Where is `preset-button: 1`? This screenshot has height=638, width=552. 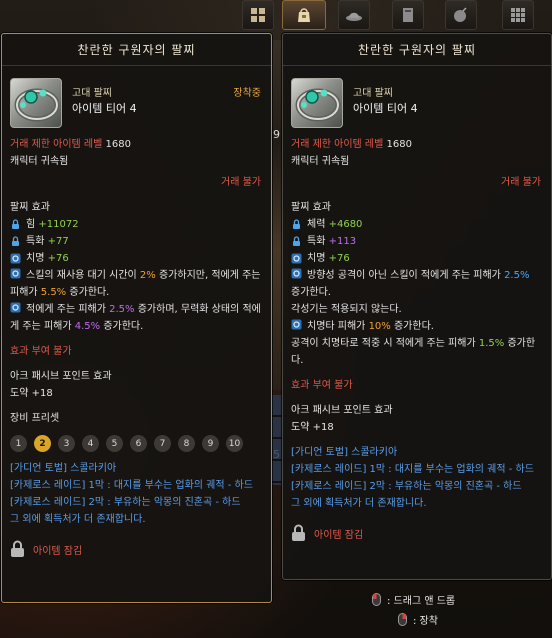
preset-button: 1 is located at coordinates (18, 443).